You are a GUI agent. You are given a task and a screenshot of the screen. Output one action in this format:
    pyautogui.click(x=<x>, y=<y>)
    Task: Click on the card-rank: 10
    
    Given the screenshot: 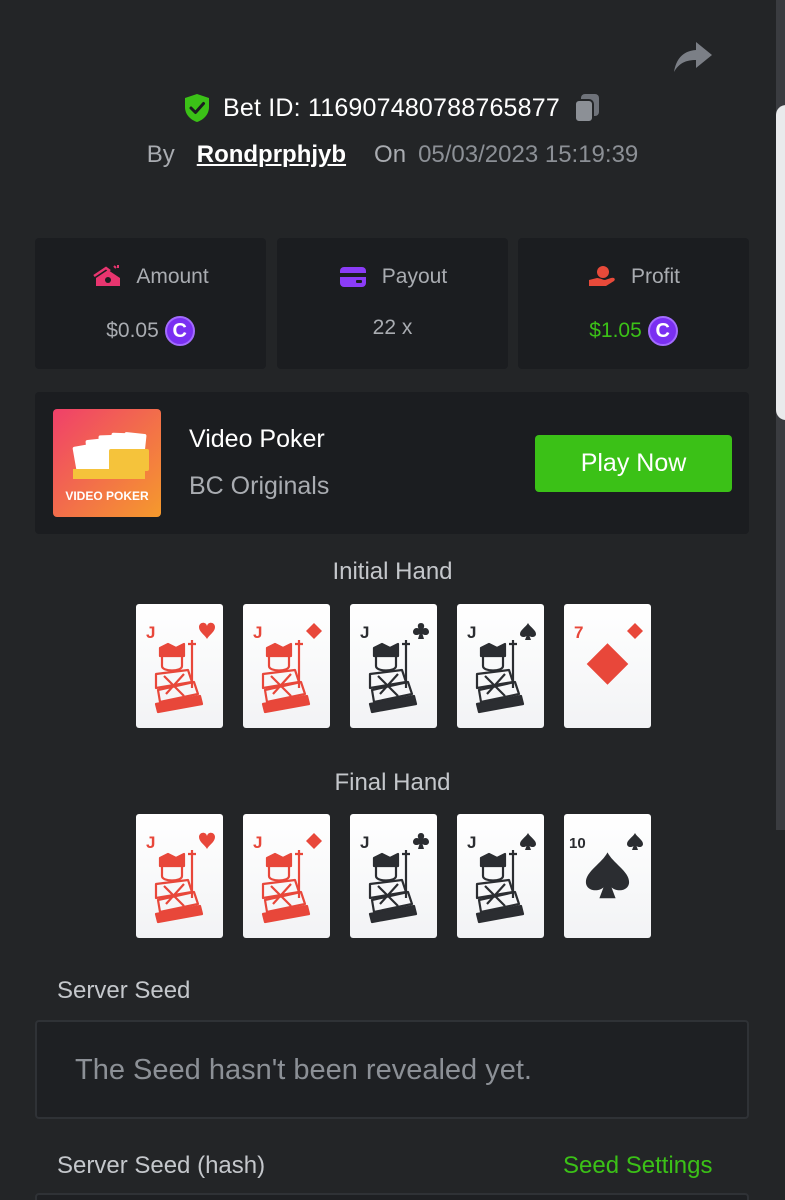 What is the action you would take?
    pyautogui.click(x=577, y=843)
    